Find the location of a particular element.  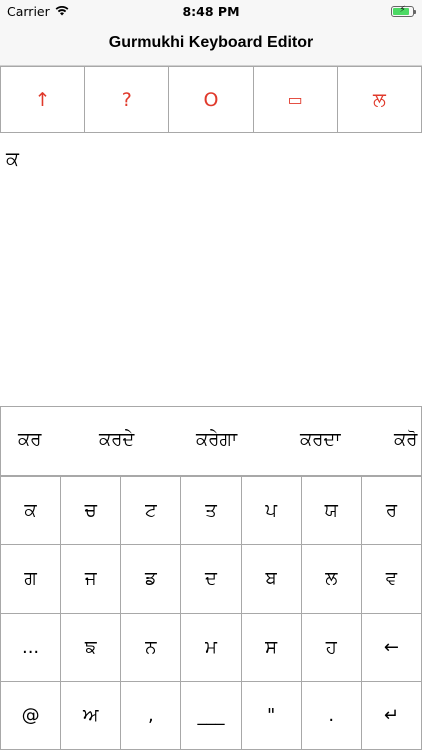

suggestion-item: ਕਰੋ is located at coordinates (405, 439).